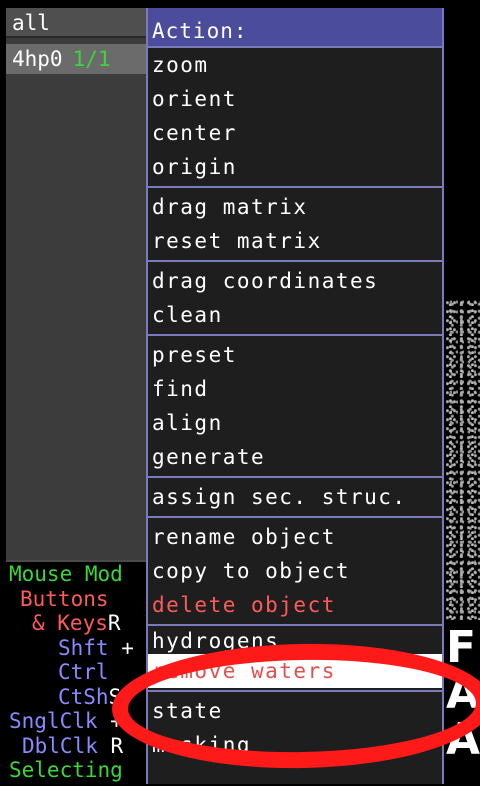 The width and height of the screenshot is (480, 786). What do you see at coordinates (463, 695) in the screenshot?
I see `background-watermark: F A A` at bounding box center [463, 695].